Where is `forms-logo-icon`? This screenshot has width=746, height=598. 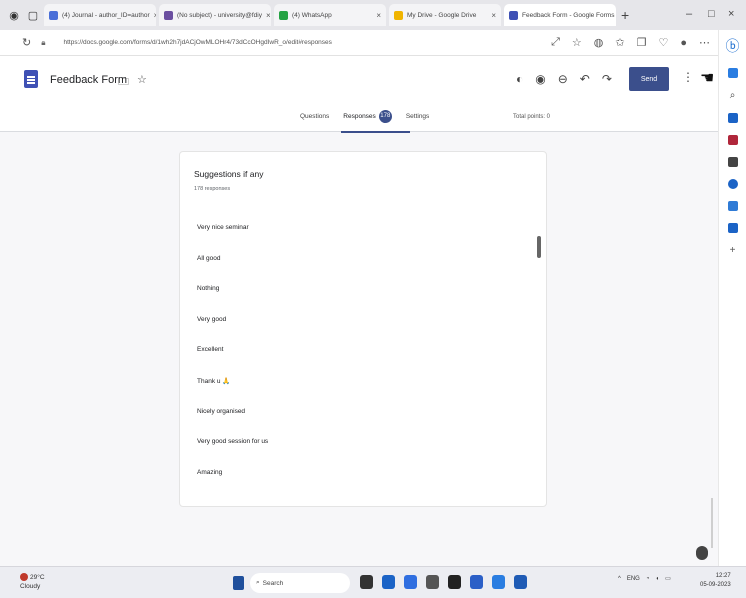 forms-logo-icon is located at coordinates (31, 79).